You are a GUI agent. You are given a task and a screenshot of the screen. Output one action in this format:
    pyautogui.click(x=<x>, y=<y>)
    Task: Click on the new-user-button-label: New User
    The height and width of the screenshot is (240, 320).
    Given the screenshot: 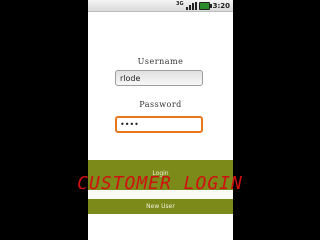 What is the action you would take?
    pyautogui.click(x=160, y=206)
    